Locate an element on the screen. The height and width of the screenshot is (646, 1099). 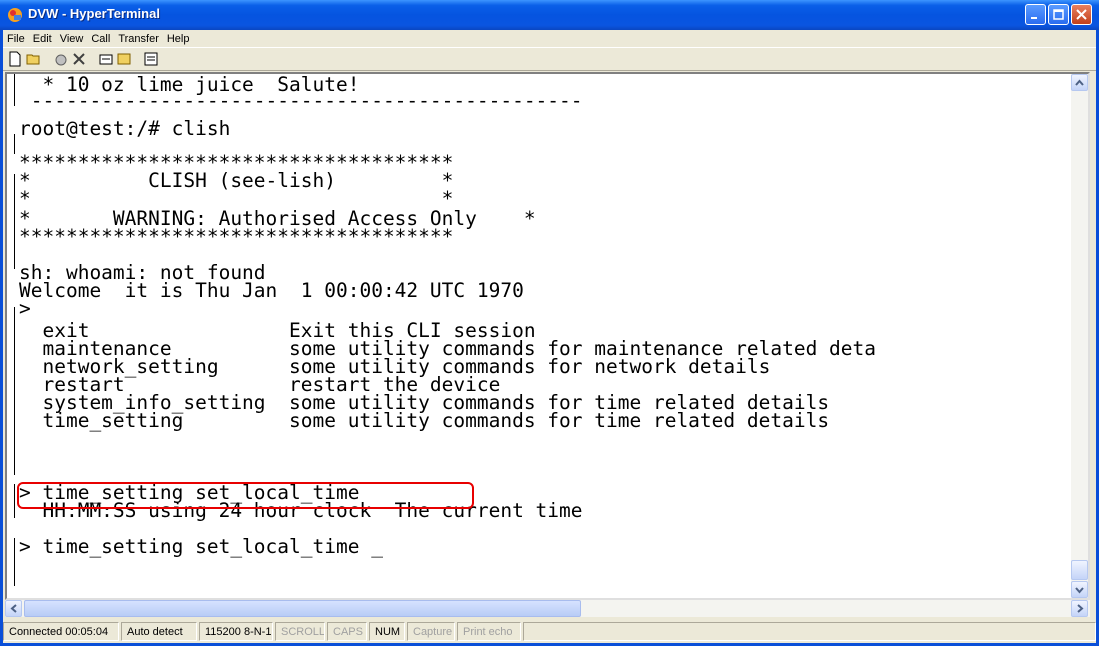
horizontal-scrollbar is located at coordinates (547, 608).